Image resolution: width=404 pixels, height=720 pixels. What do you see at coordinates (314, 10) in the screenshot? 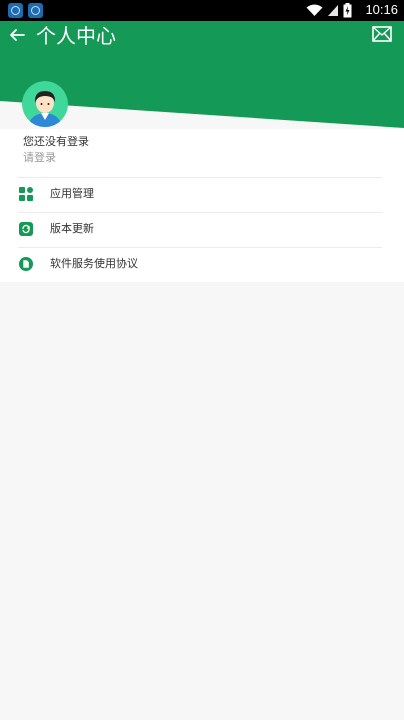
I see `wifi-icon` at bounding box center [314, 10].